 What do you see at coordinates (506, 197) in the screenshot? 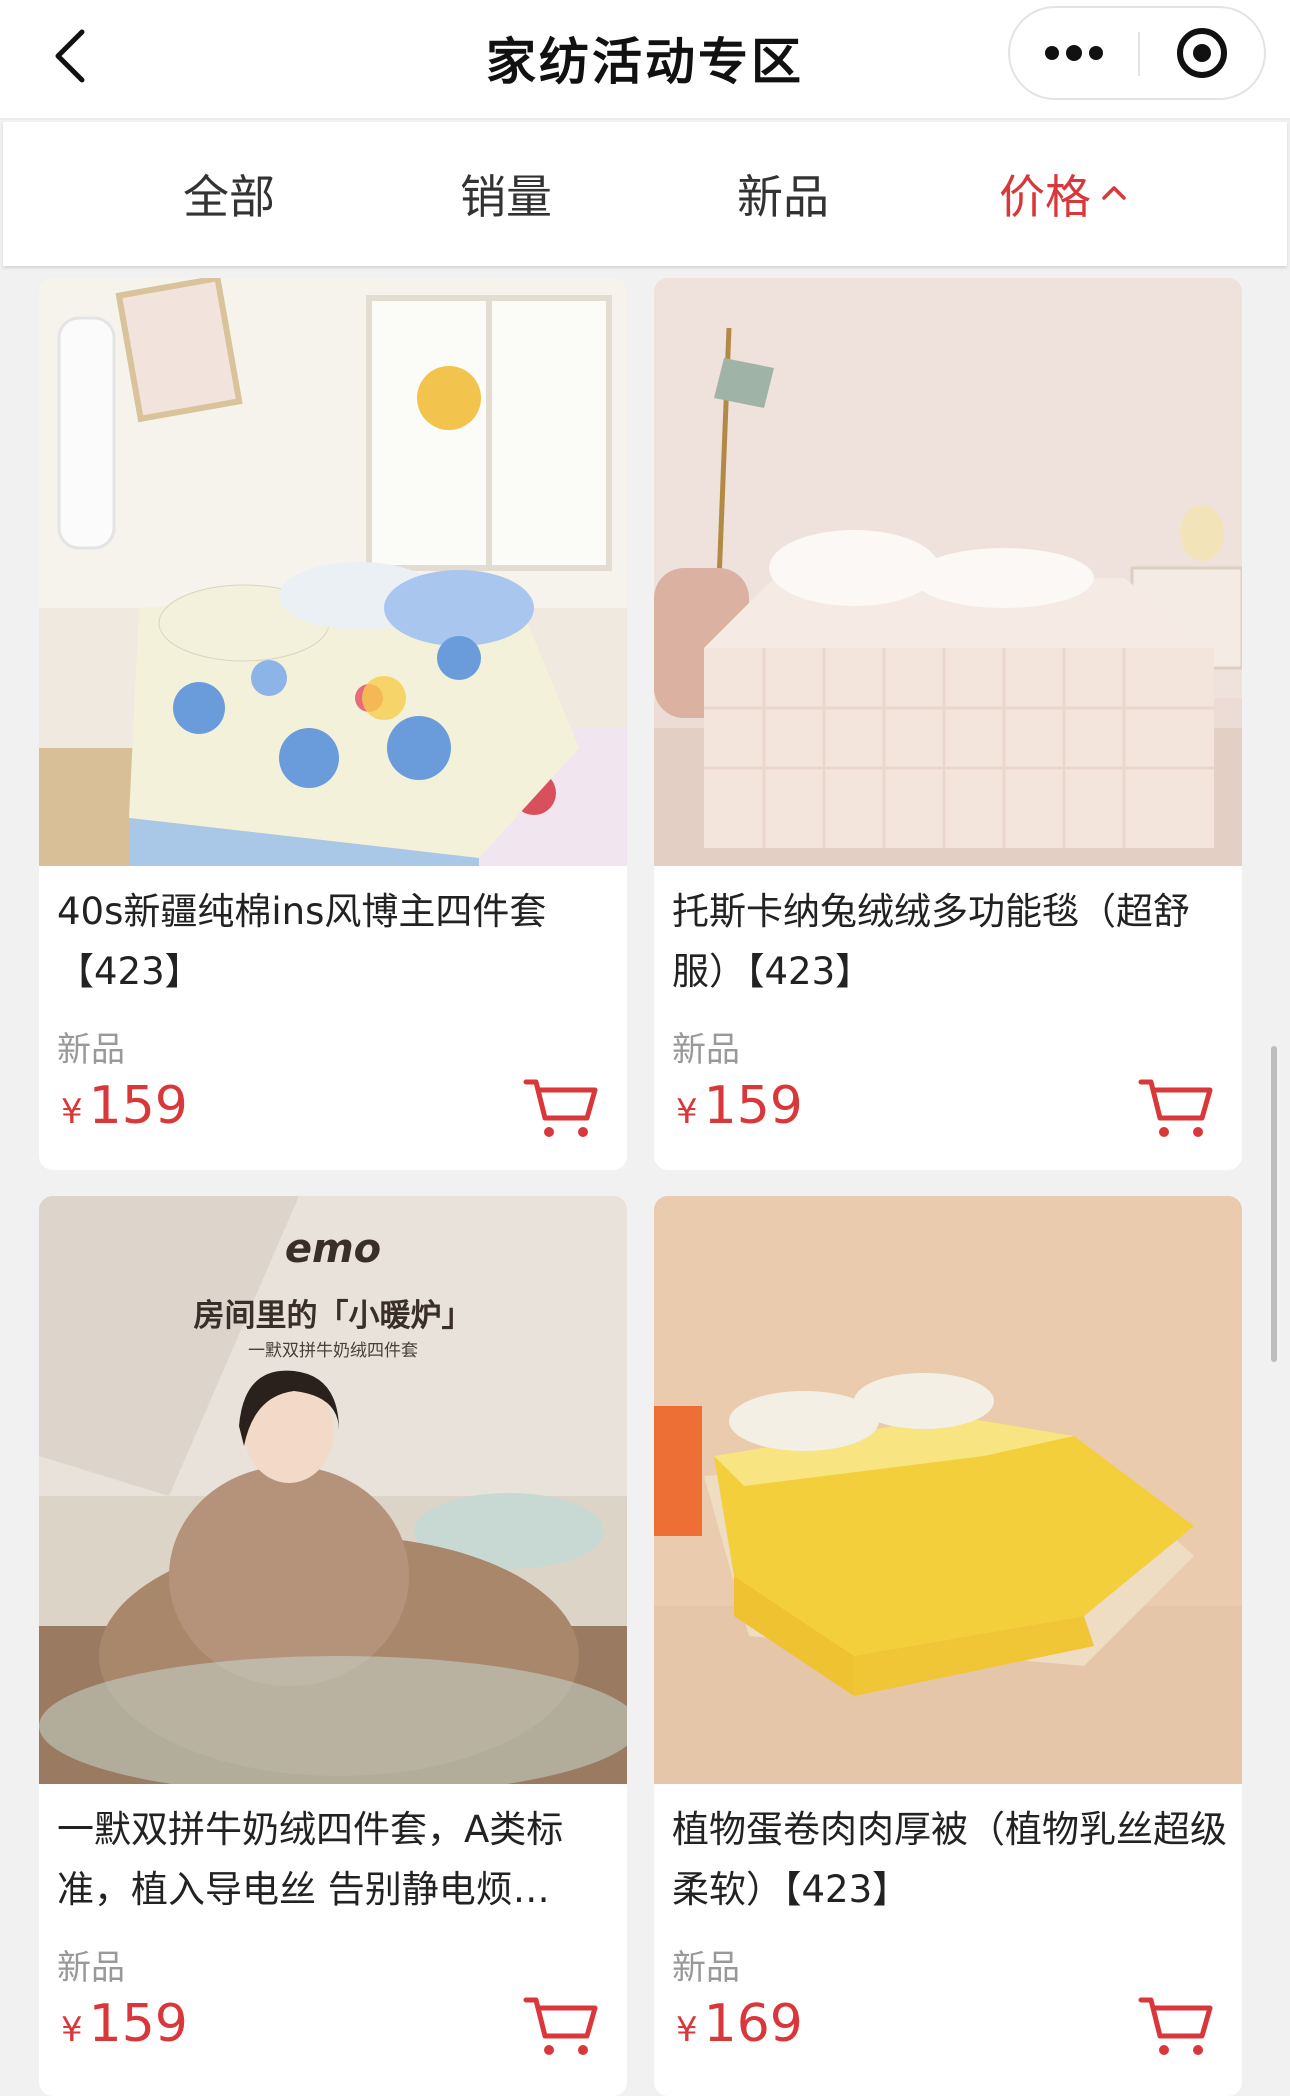
I see `tab-label: 销量` at bounding box center [506, 197].